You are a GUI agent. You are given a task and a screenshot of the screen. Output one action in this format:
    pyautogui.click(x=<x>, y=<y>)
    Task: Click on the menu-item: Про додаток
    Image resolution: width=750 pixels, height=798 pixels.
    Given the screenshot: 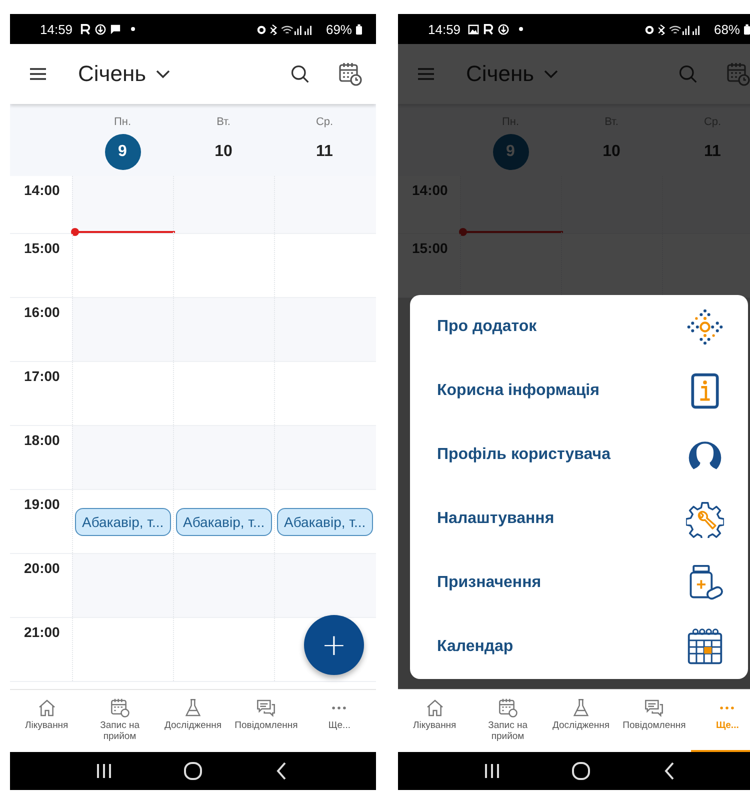 What is the action you would take?
    pyautogui.click(x=487, y=327)
    